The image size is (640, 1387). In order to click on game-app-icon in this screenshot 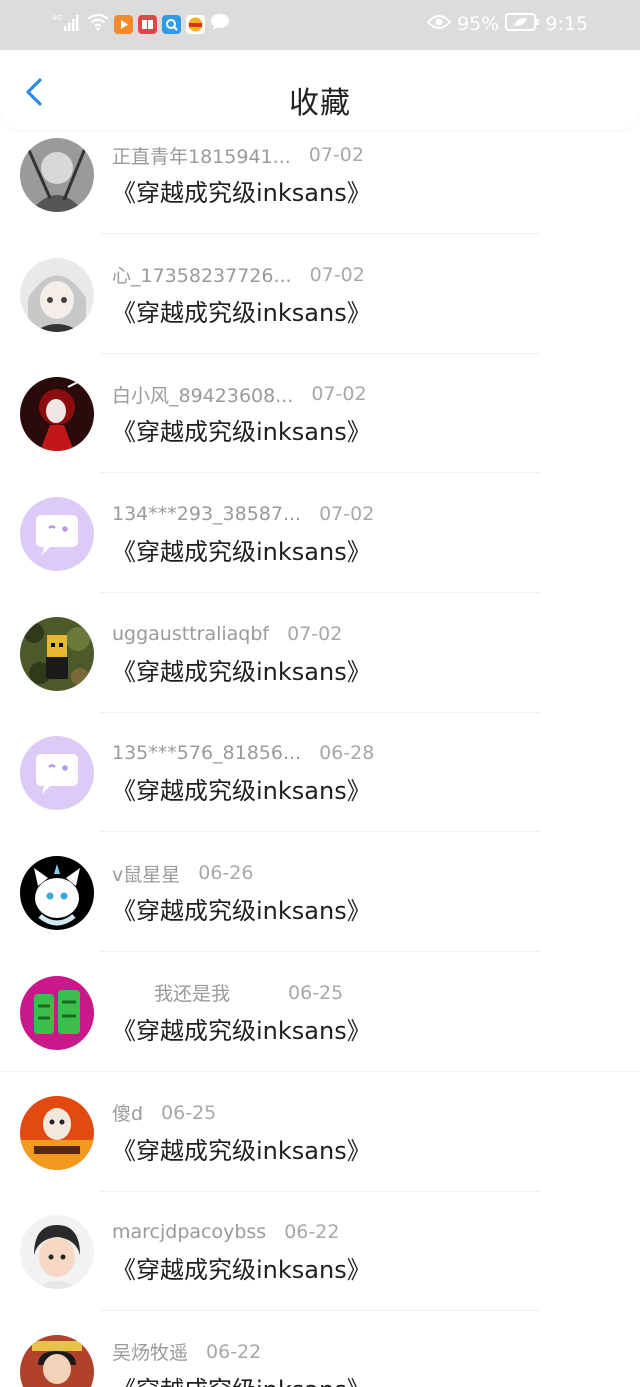, I will do `click(195, 24)`.